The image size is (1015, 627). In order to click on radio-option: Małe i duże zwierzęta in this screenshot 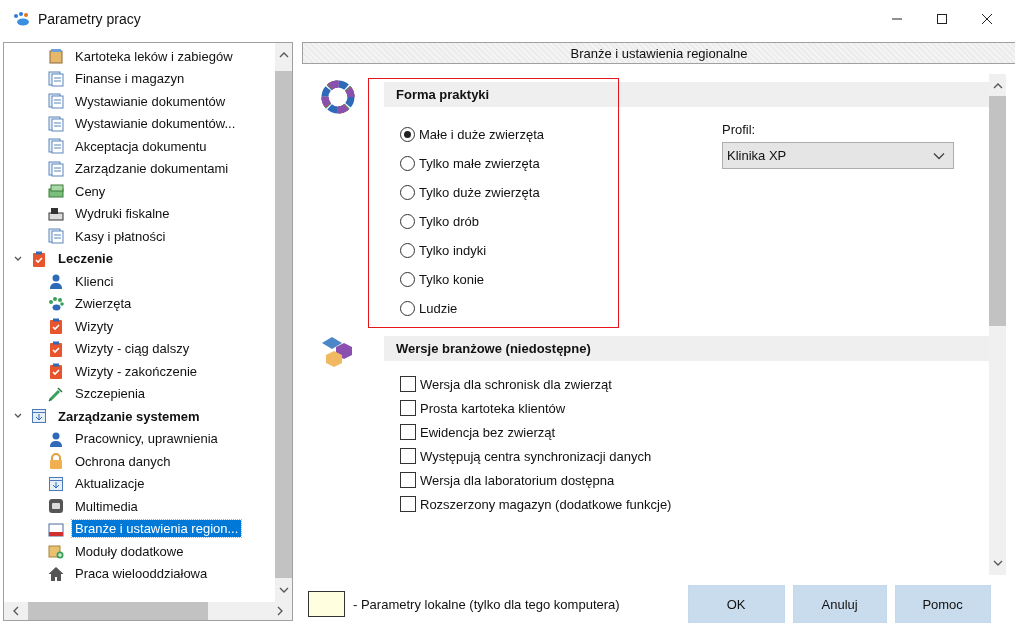, I will do `click(561, 134)`.